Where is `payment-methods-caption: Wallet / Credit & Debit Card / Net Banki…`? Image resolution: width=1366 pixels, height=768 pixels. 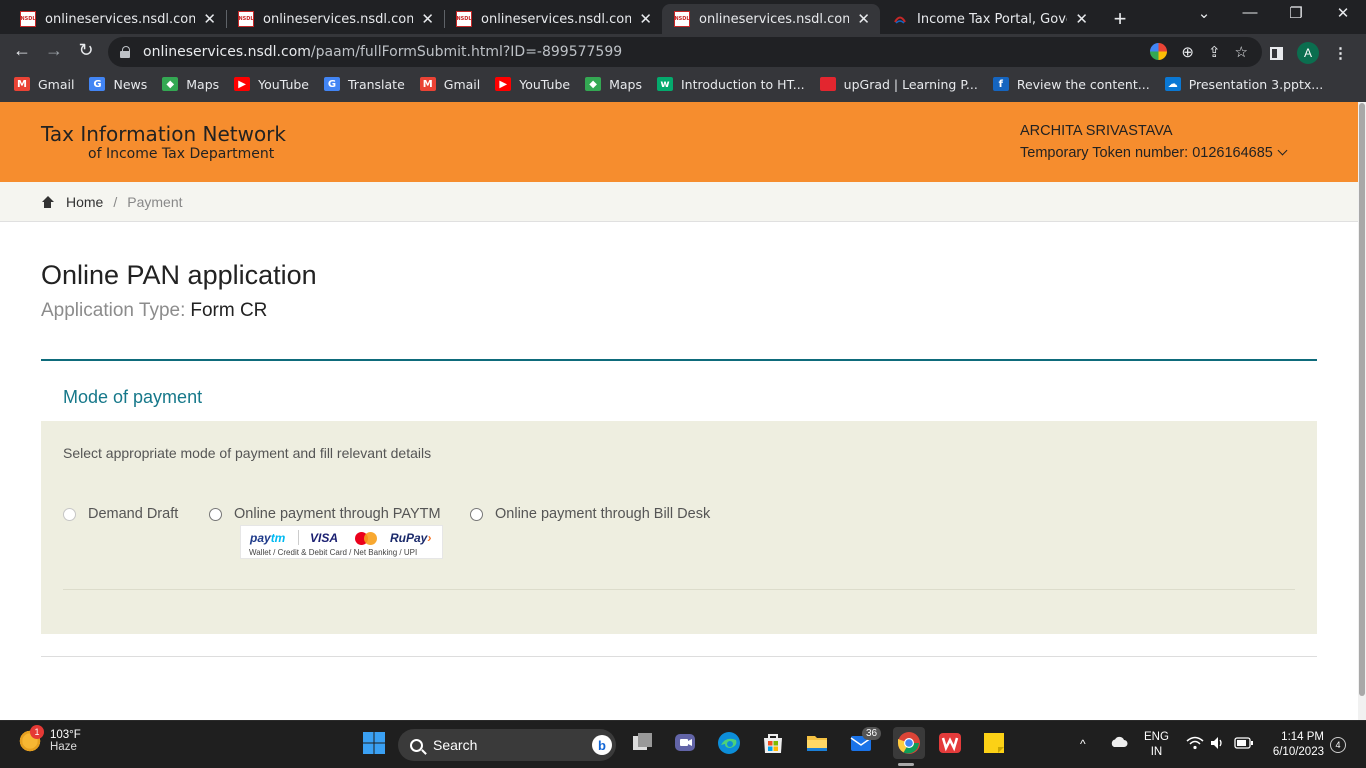 payment-methods-caption: Wallet / Credit & Debit Card / Net Banki… is located at coordinates (333, 552).